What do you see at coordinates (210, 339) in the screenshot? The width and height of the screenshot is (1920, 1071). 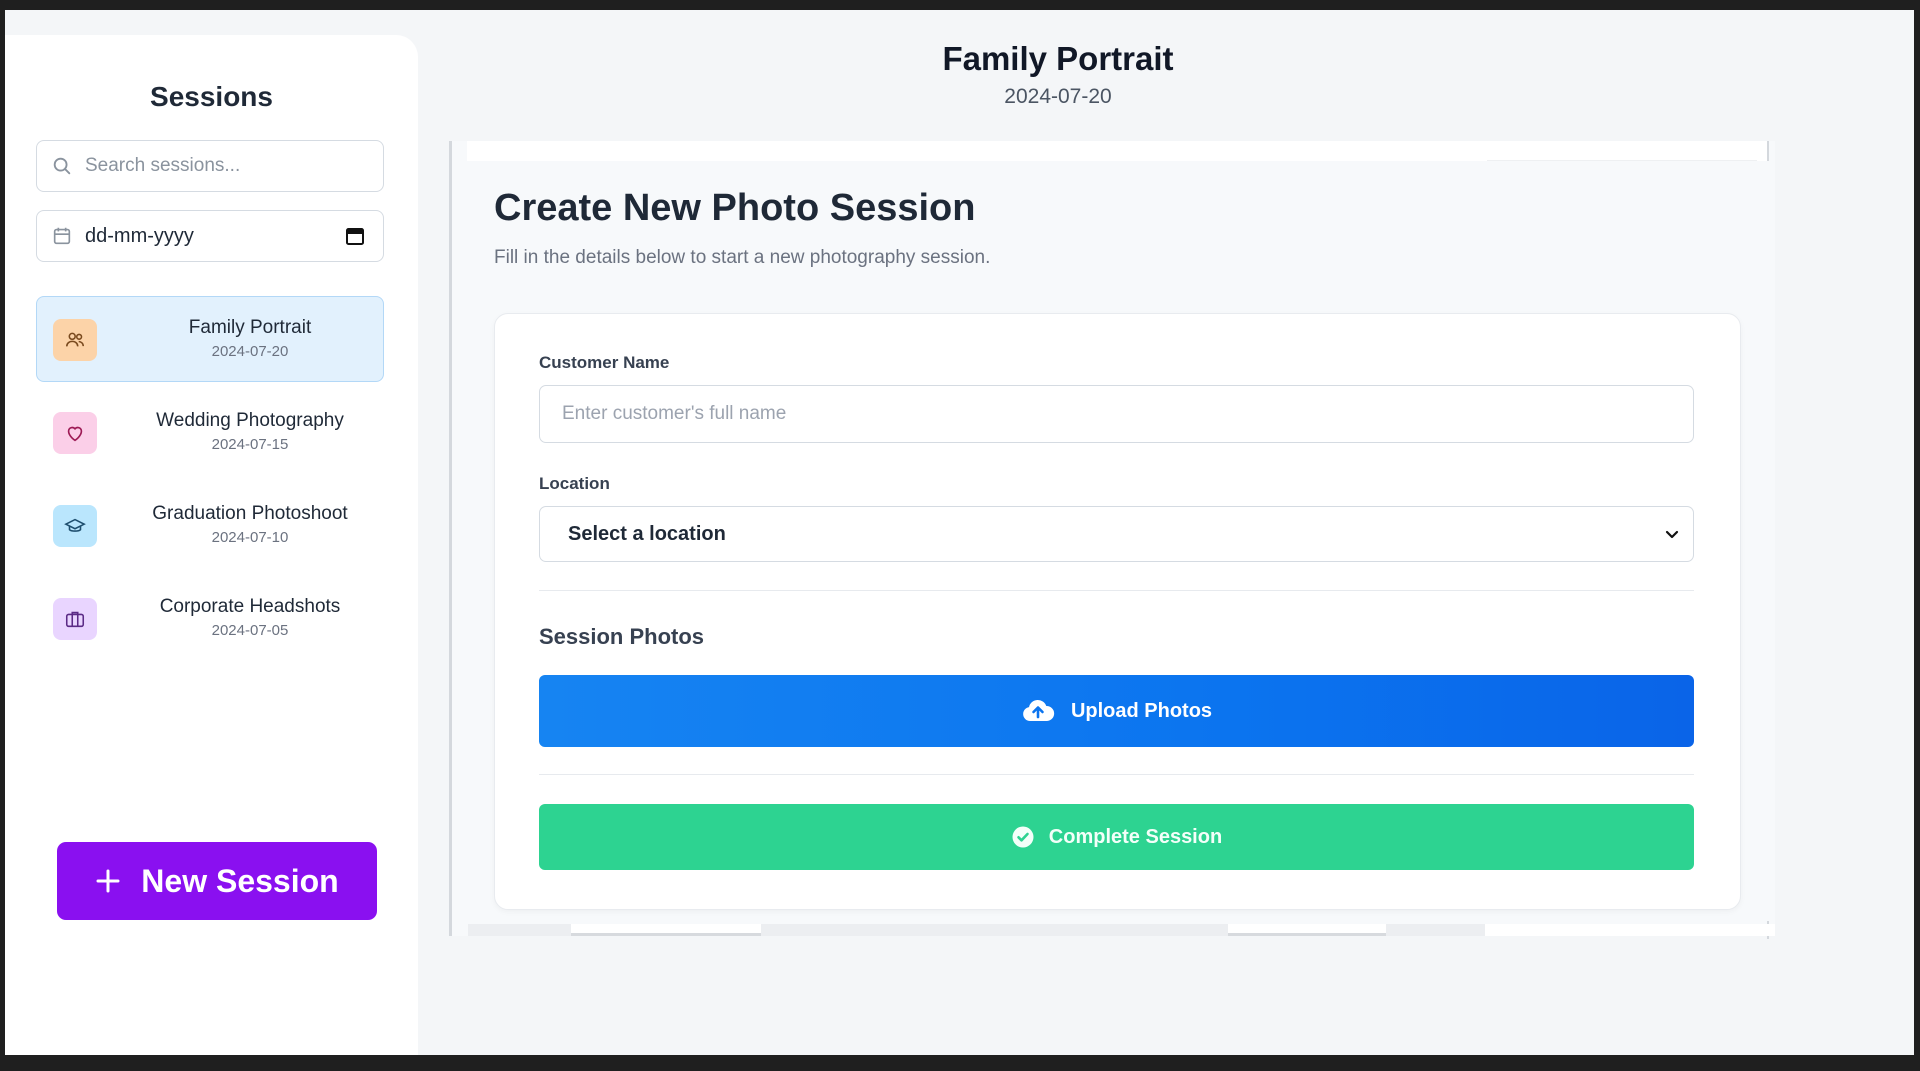 I see `session-item: Family Portrait 2024-07-20` at bounding box center [210, 339].